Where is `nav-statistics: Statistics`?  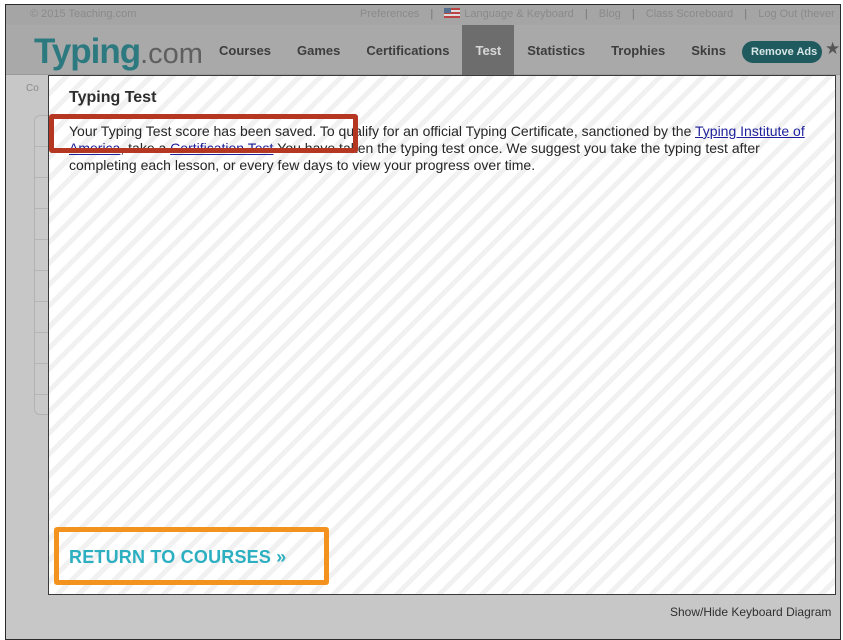
nav-statistics: Statistics is located at coordinates (556, 50).